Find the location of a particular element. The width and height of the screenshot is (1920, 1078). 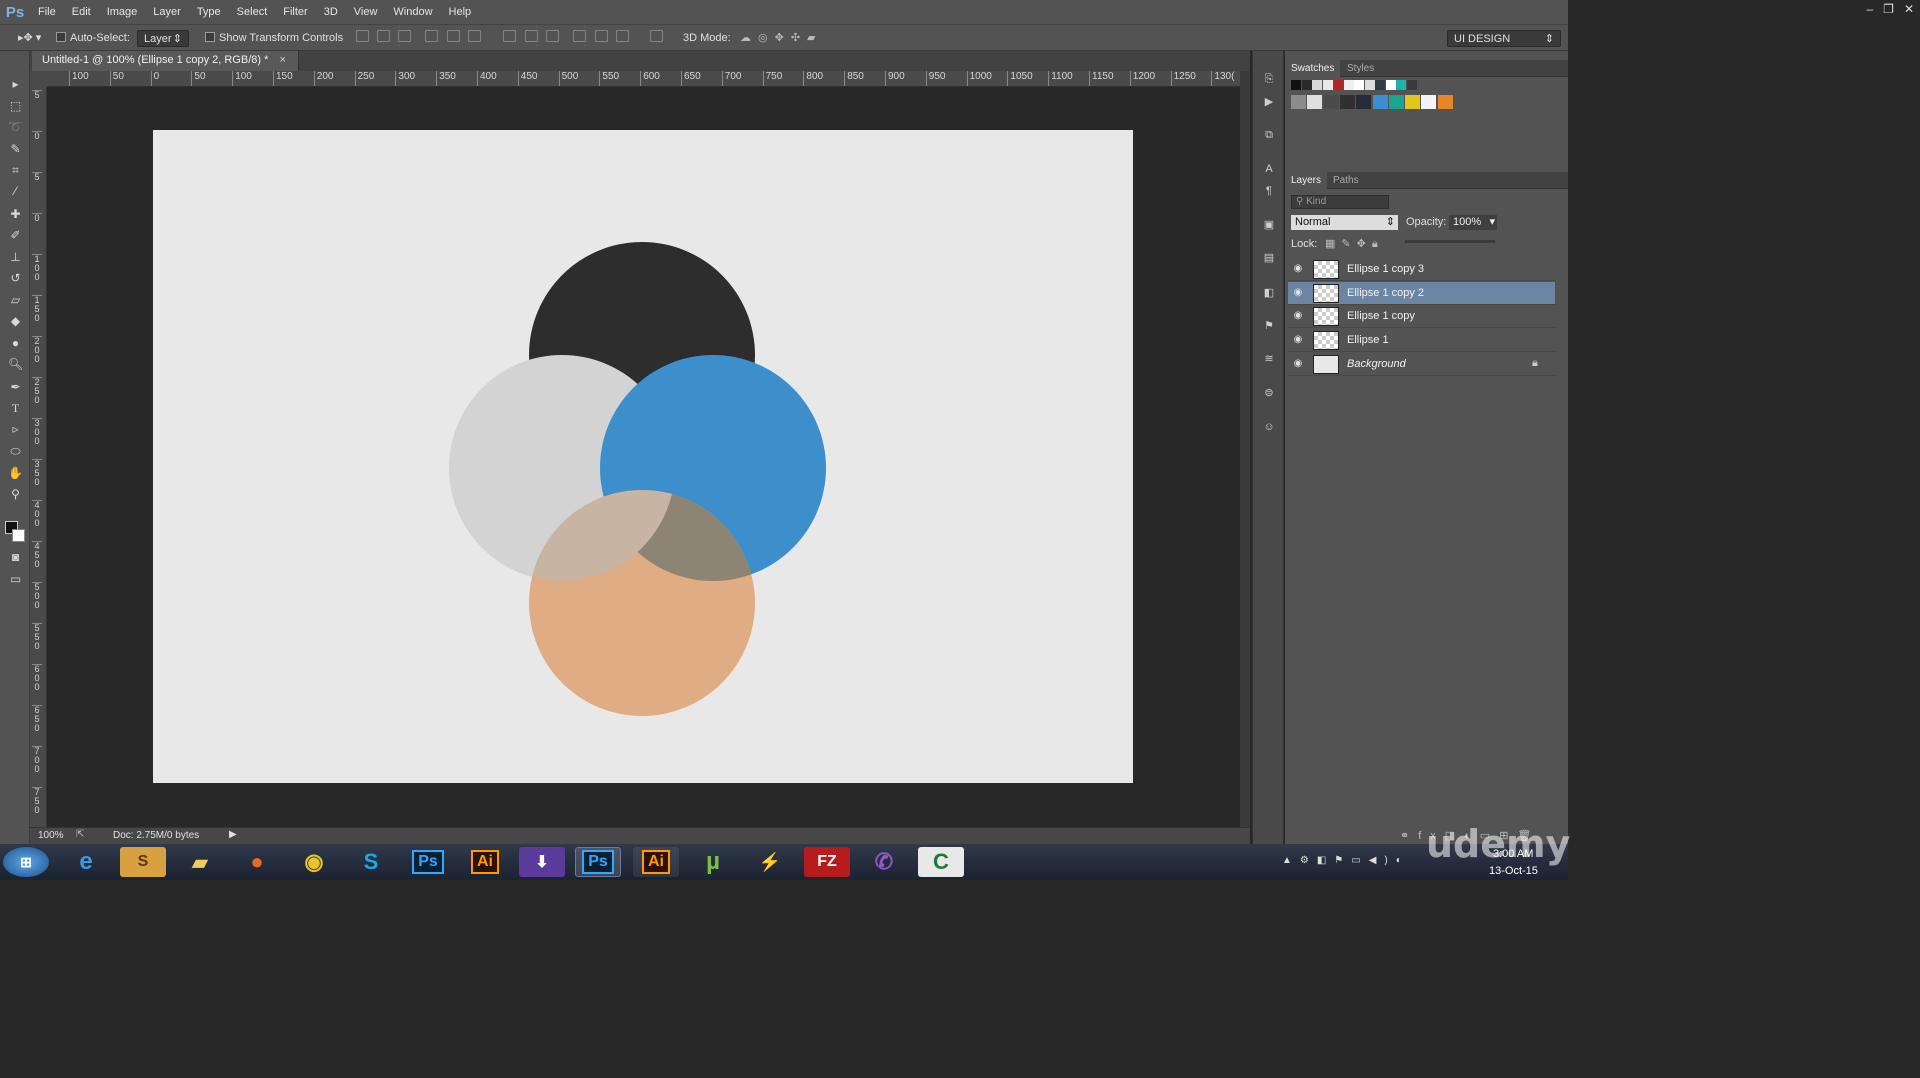

firefox-icon: ● is located at coordinates (257, 862).